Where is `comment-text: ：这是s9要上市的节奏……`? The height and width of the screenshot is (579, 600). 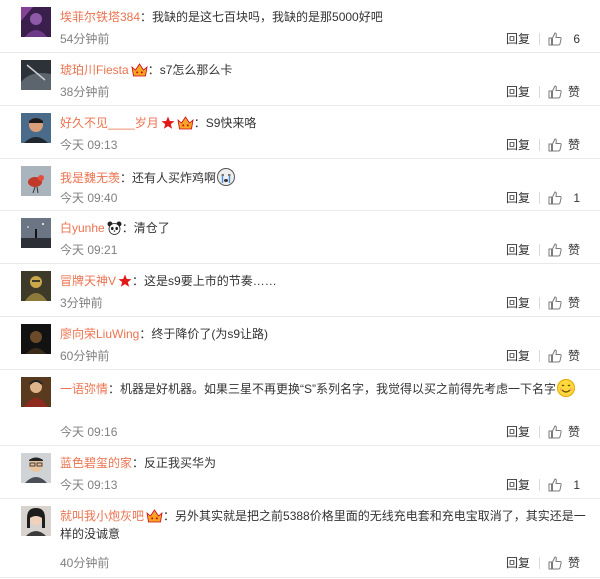 comment-text: ：这是s9要上市的节奏…… is located at coordinates (204, 281).